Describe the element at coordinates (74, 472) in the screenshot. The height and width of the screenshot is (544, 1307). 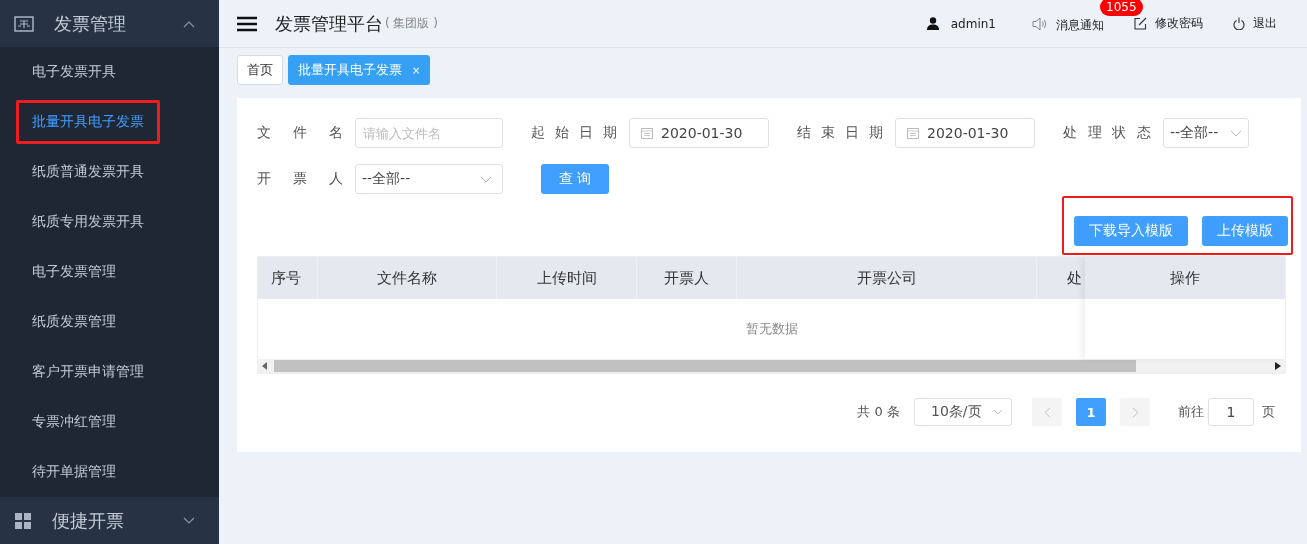
I see `sidebar-item: 待开单据管理` at that location.